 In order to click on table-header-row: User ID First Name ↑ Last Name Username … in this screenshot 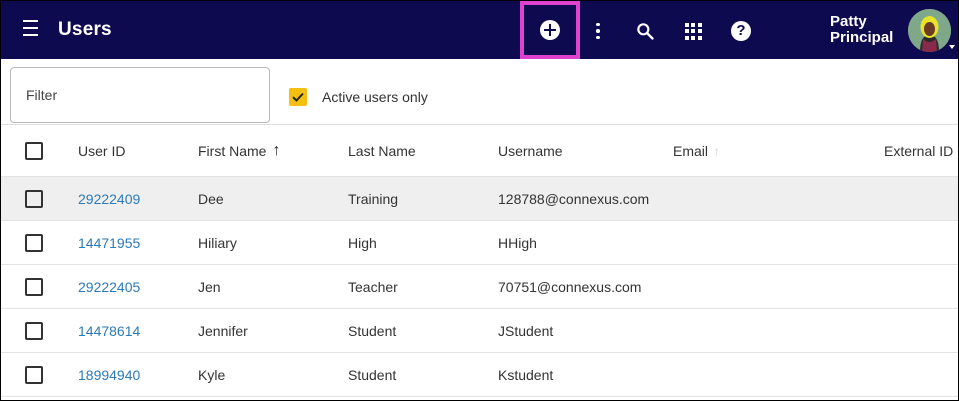, I will do `click(479, 151)`.